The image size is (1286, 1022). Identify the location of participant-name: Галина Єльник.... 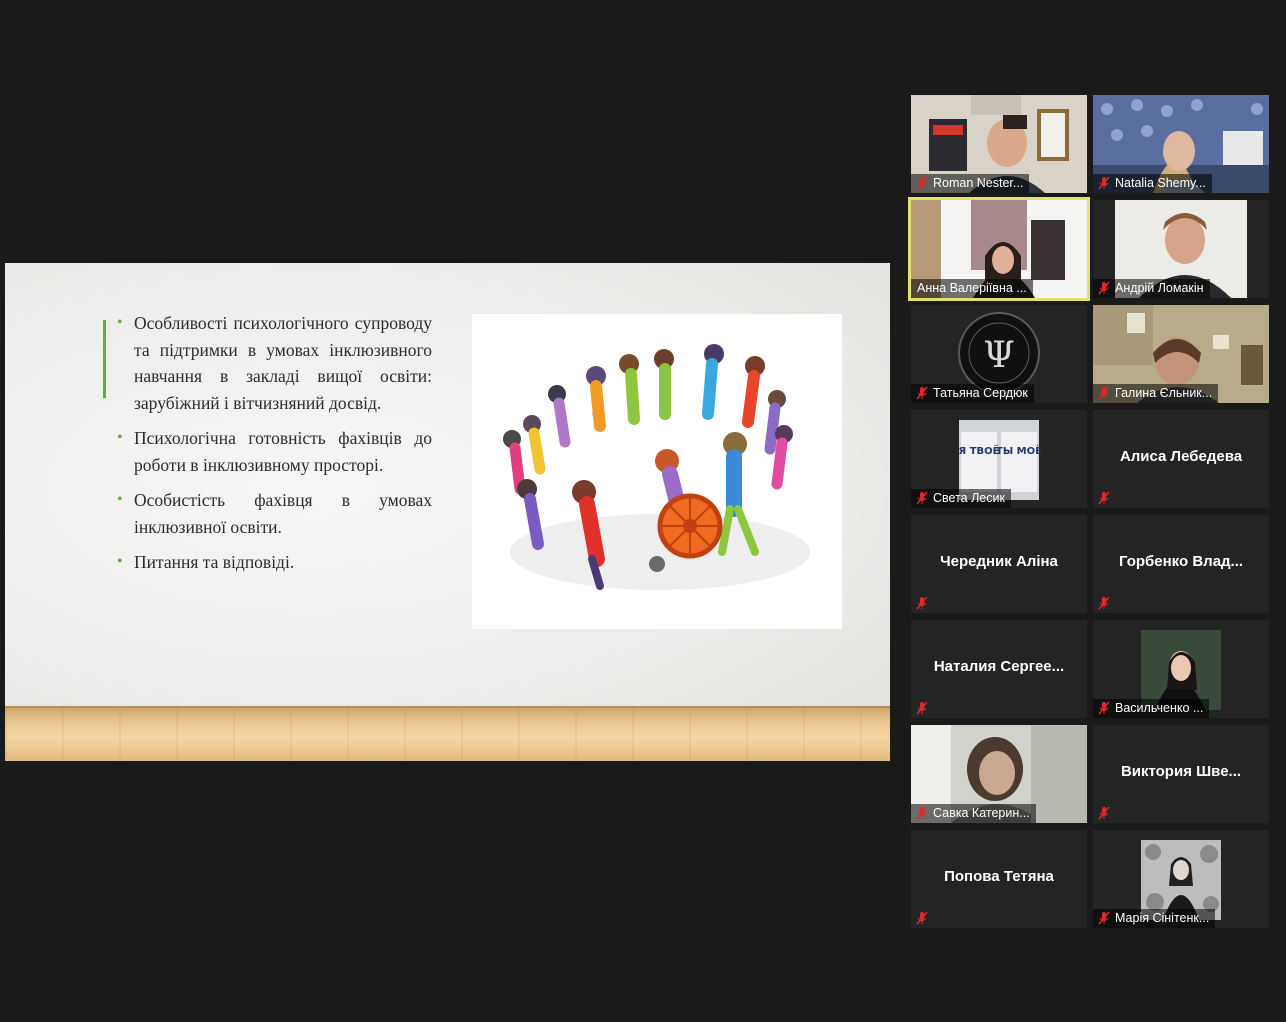
(1164, 393).